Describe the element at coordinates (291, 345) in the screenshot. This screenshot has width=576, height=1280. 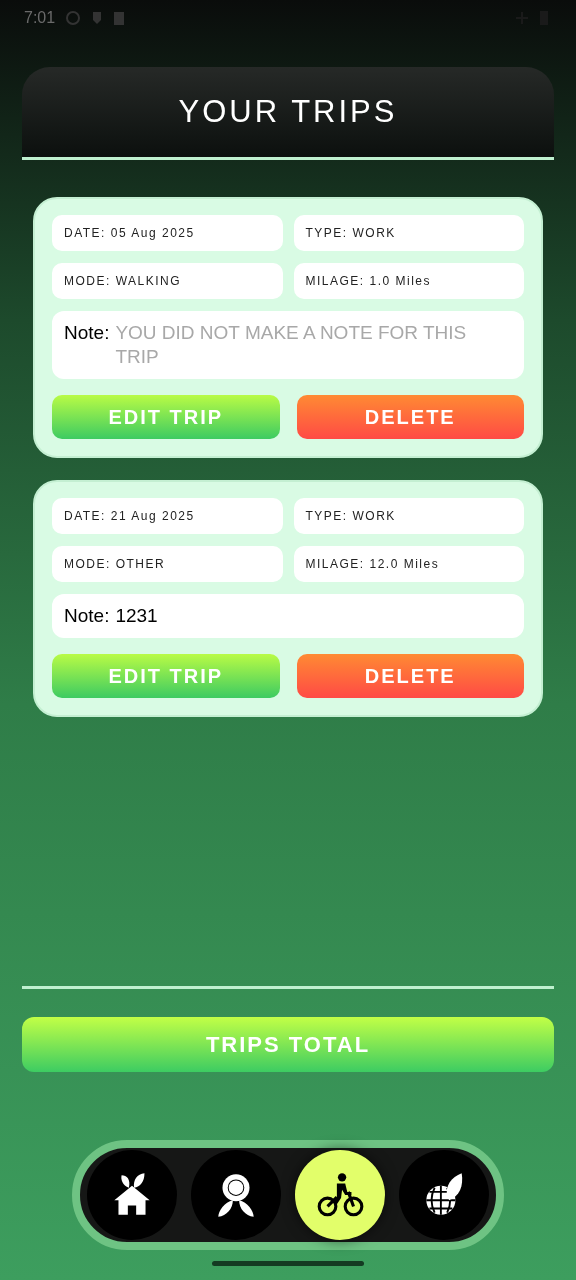
I see `note-placeholder: YOU DID NOT MAKE A NOTE FOR THIS TRIP` at that location.